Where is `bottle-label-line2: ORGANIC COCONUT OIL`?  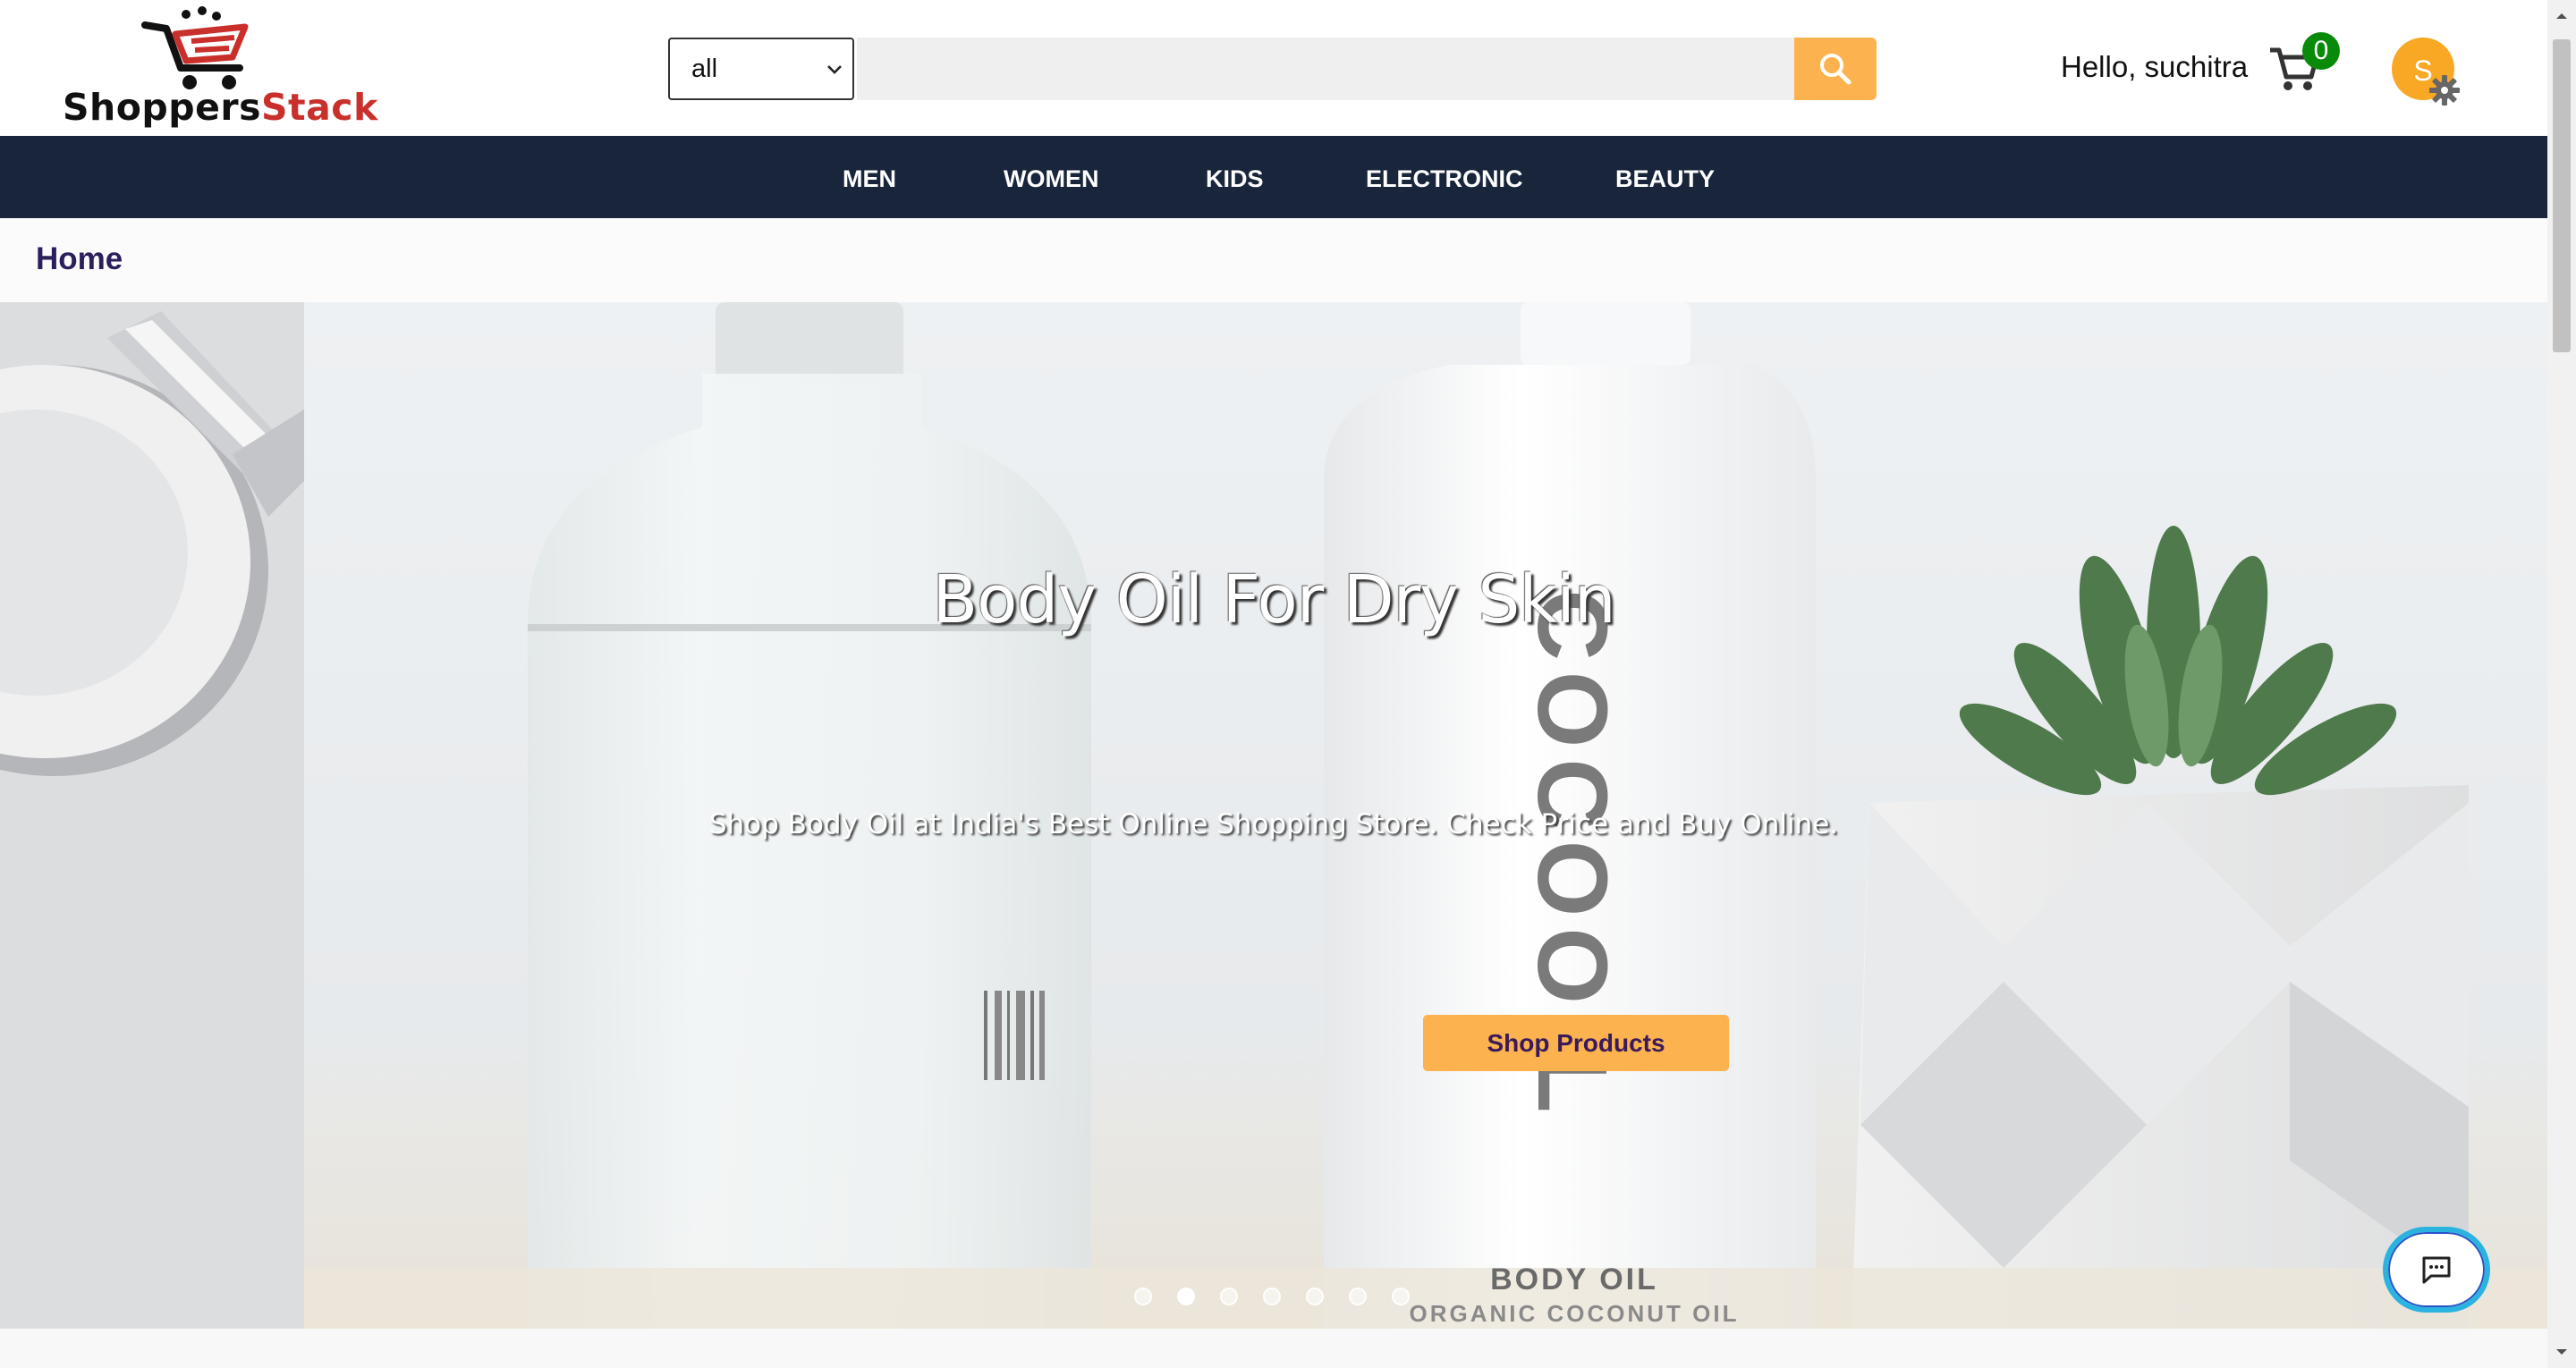
bottle-label-line2: ORGANIC COCONUT OIL is located at coordinates (1574, 1313).